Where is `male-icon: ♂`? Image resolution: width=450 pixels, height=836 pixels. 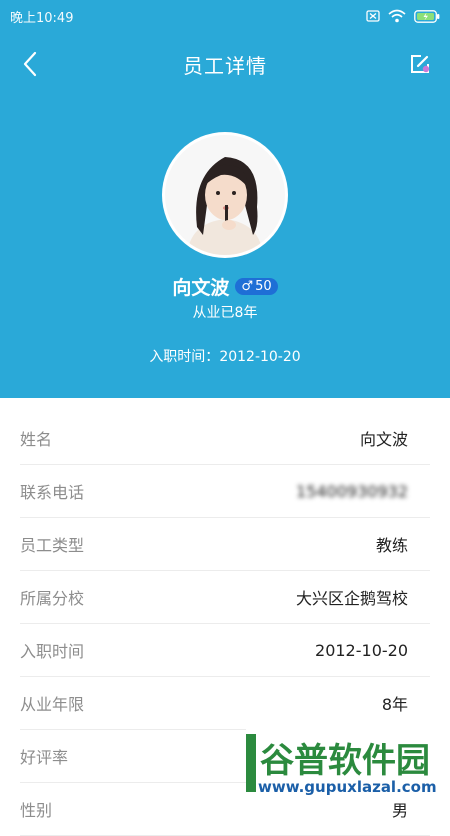 male-icon: ♂ is located at coordinates (247, 286).